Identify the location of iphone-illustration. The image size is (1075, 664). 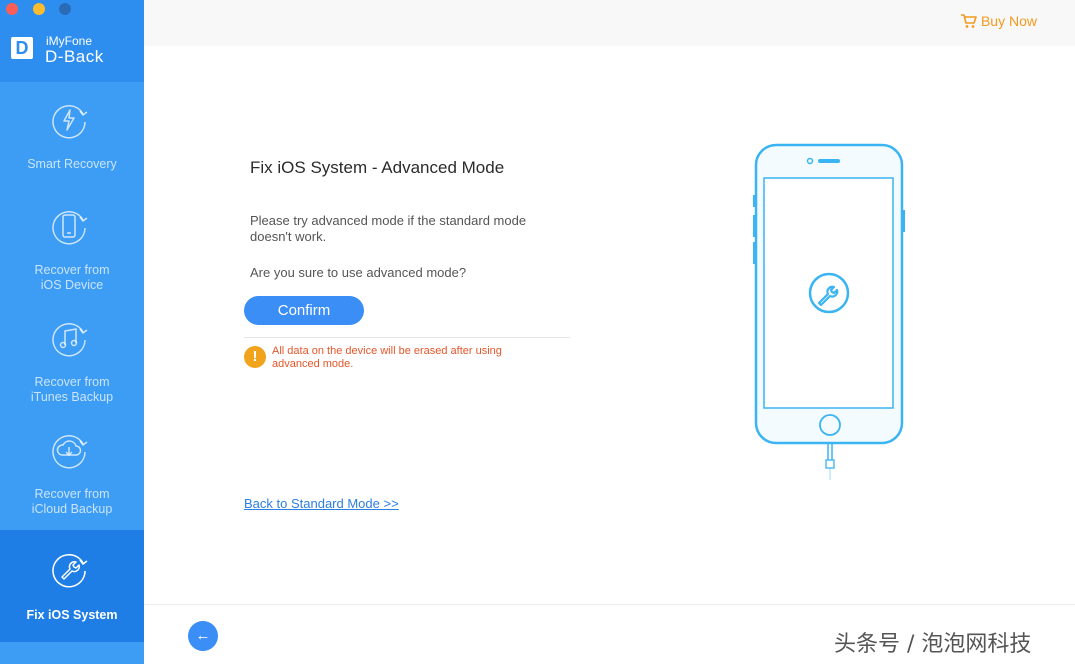
(829, 311).